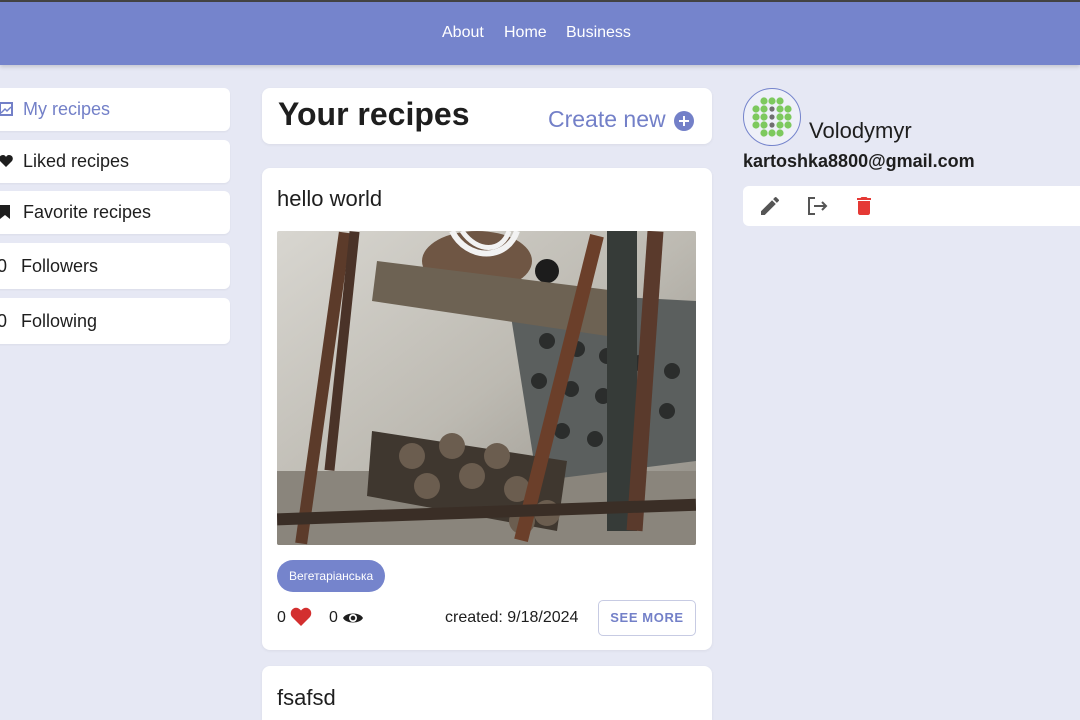 The width and height of the screenshot is (1080, 720). Describe the element at coordinates (5, 212) in the screenshot. I see `bookmark-icon` at that location.